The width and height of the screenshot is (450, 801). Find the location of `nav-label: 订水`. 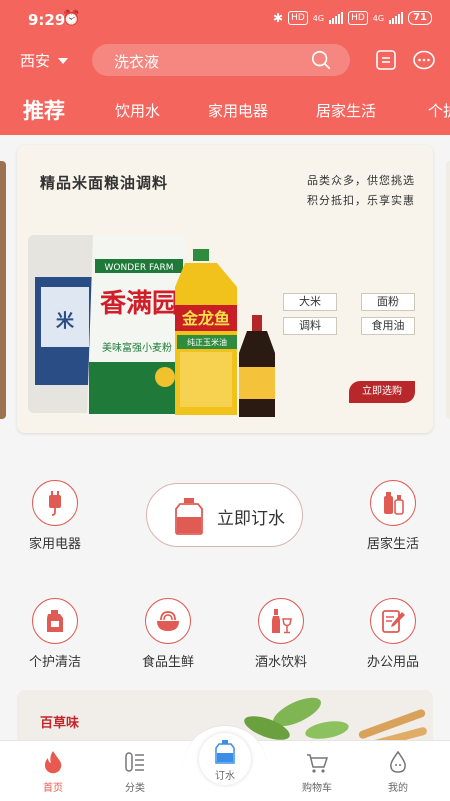

nav-label: 订水 is located at coordinates (225, 776).